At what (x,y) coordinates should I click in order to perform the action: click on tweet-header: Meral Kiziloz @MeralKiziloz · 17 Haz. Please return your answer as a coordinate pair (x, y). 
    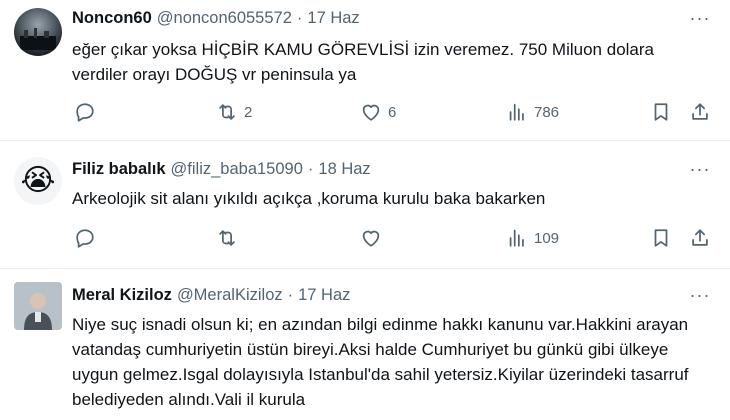
    Looking at the image, I should click on (211, 295).